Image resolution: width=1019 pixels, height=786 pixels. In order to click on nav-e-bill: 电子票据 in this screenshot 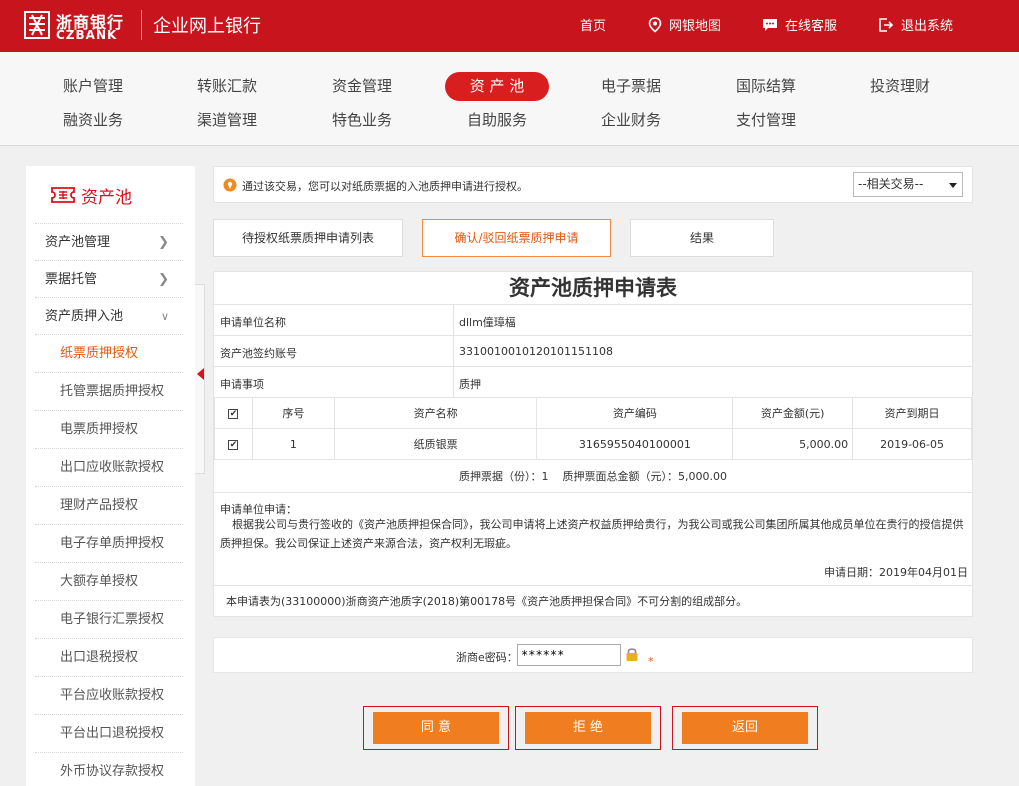, I will do `click(631, 86)`.